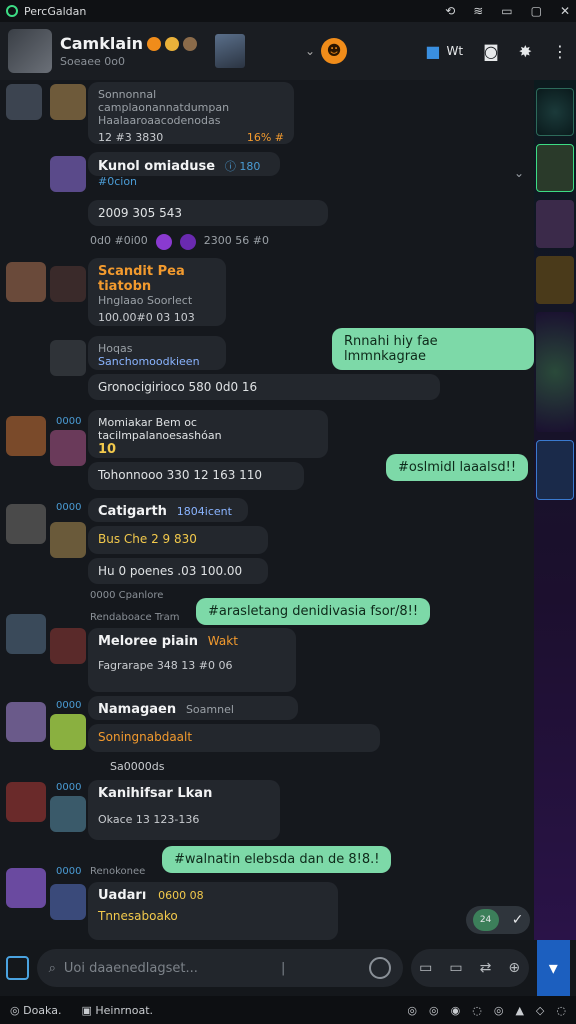 The width and height of the screenshot is (576, 1024). What do you see at coordinates (52, 968) in the screenshot?
I see `search-icon: ⌕` at bounding box center [52, 968].